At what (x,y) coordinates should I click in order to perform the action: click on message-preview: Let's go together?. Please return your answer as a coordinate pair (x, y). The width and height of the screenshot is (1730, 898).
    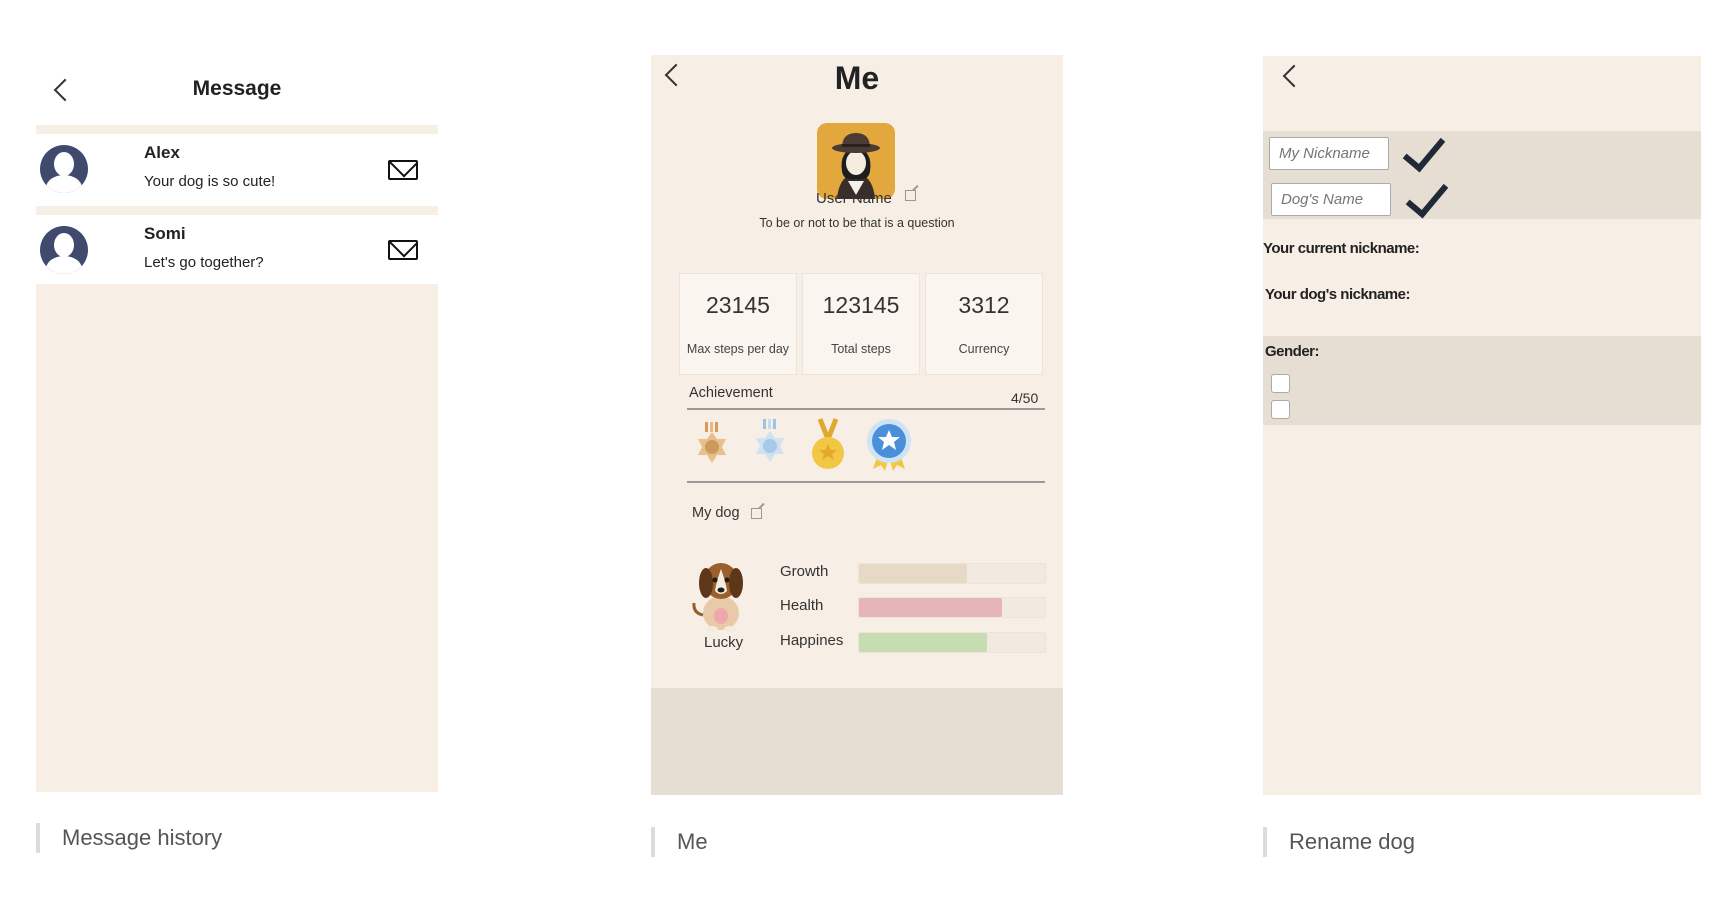
    Looking at the image, I should click on (204, 262).